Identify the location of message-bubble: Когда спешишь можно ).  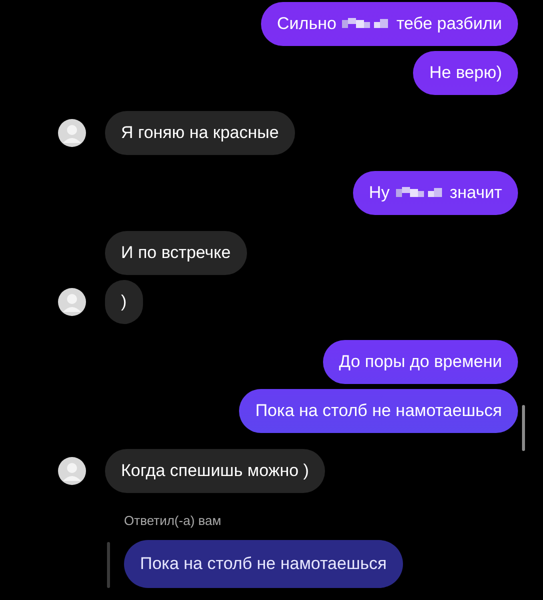
(215, 471).